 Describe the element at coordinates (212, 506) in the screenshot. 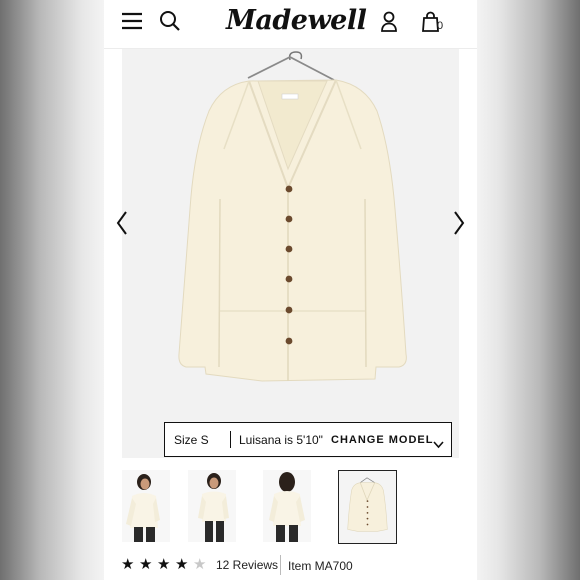

I see `thumbnail-model-front-alt` at that location.